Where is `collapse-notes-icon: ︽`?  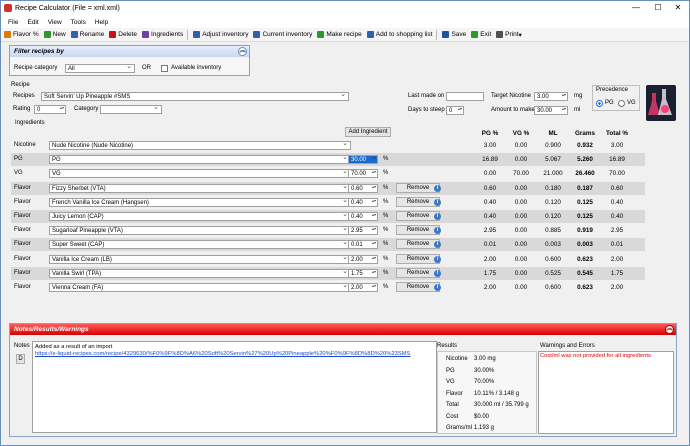 collapse-notes-icon: ︽ is located at coordinates (669, 329).